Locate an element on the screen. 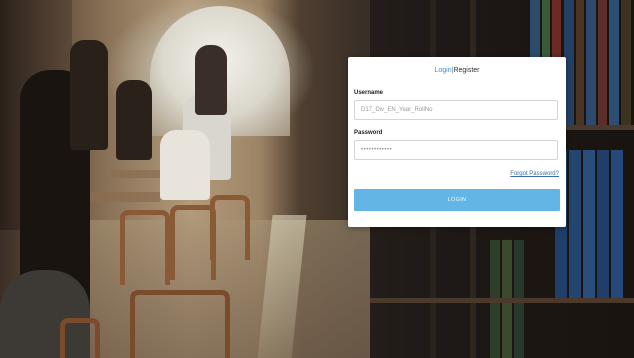 This screenshot has height=358, width=634. auth-tabs: Login|Register is located at coordinates (457, 71).